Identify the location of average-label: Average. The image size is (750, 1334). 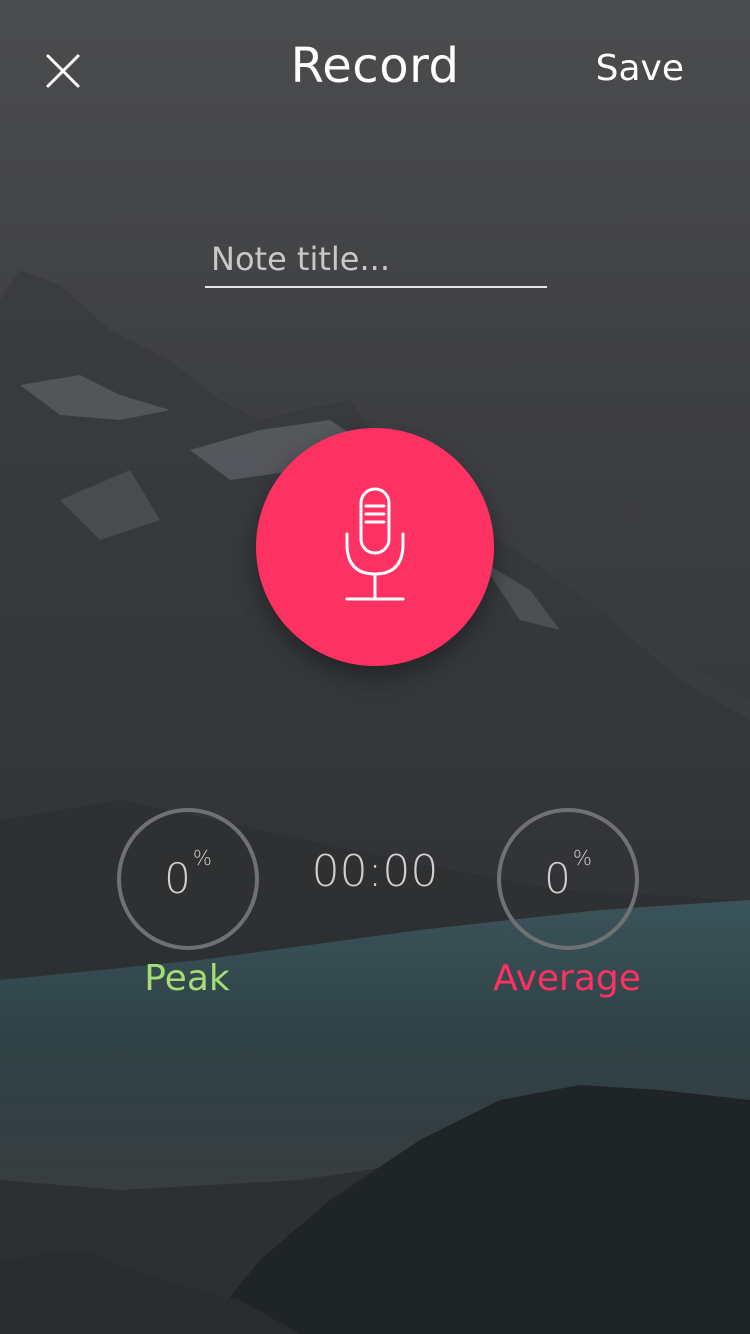
(567, 978).